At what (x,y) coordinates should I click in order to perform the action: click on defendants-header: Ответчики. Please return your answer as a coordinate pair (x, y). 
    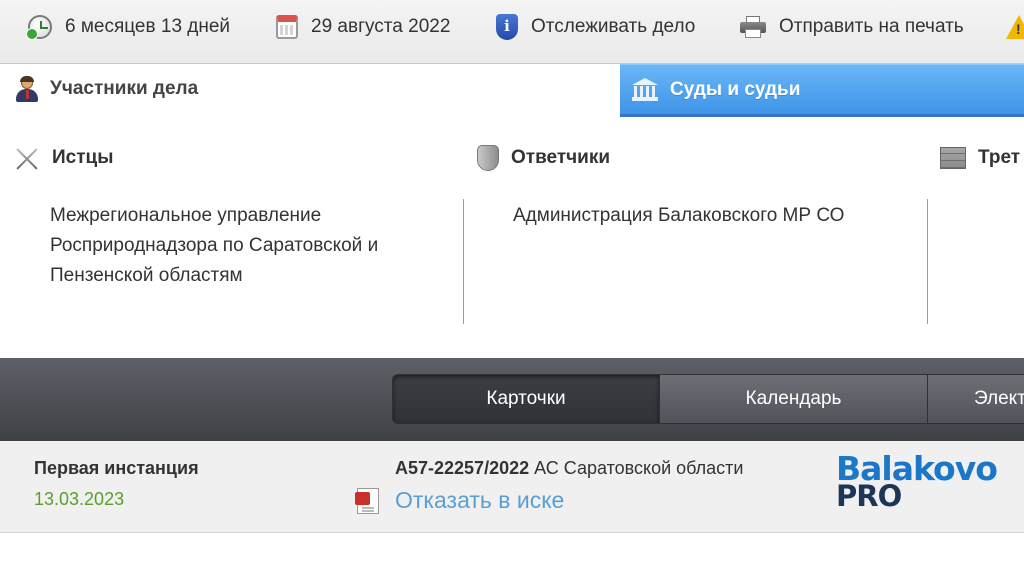
    Looking at the image, I should click on (543, 158).